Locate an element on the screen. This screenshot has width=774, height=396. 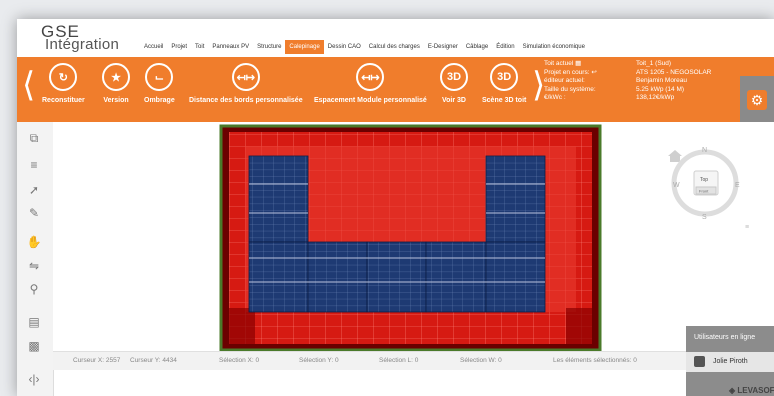
menu-item-structure: Structure is located at coordinates (269, 47).